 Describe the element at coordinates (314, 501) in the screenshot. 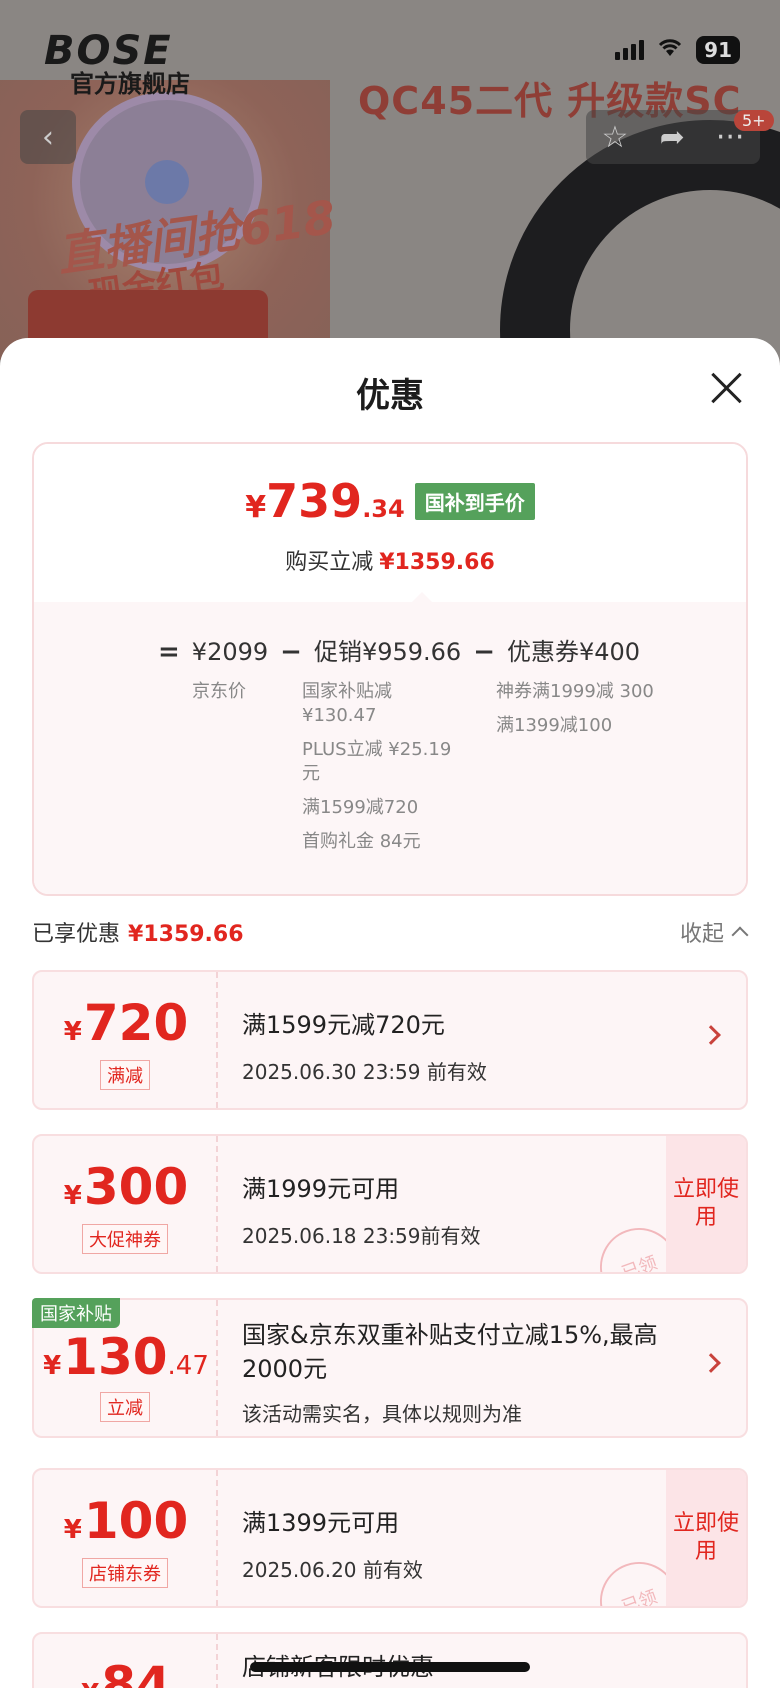

I see `price-integer: 739` at that location.